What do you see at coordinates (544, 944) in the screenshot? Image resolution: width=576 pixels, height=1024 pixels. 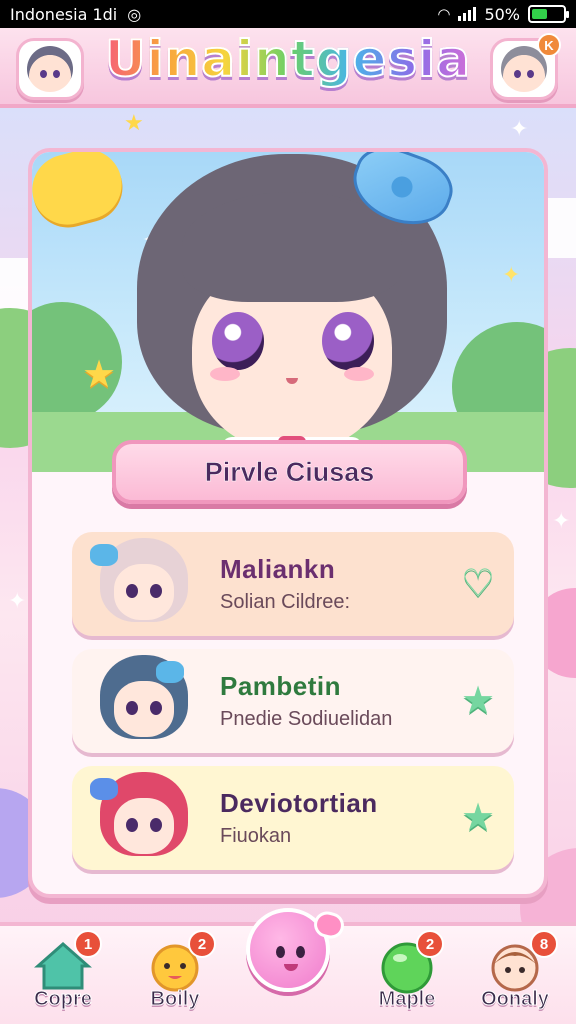 I see `notification-badge: 8` at bounding box center [544, 944].